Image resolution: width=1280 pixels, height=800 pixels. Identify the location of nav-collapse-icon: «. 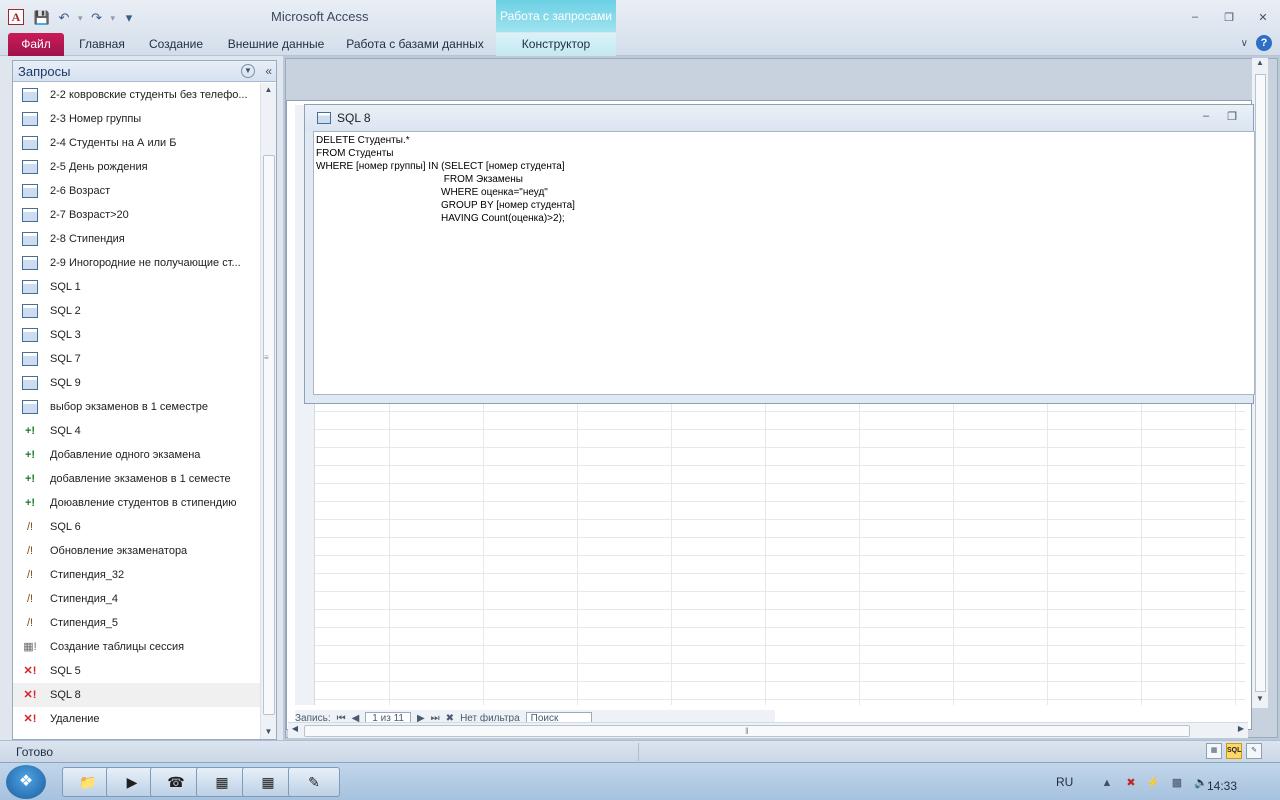
(268, 71).